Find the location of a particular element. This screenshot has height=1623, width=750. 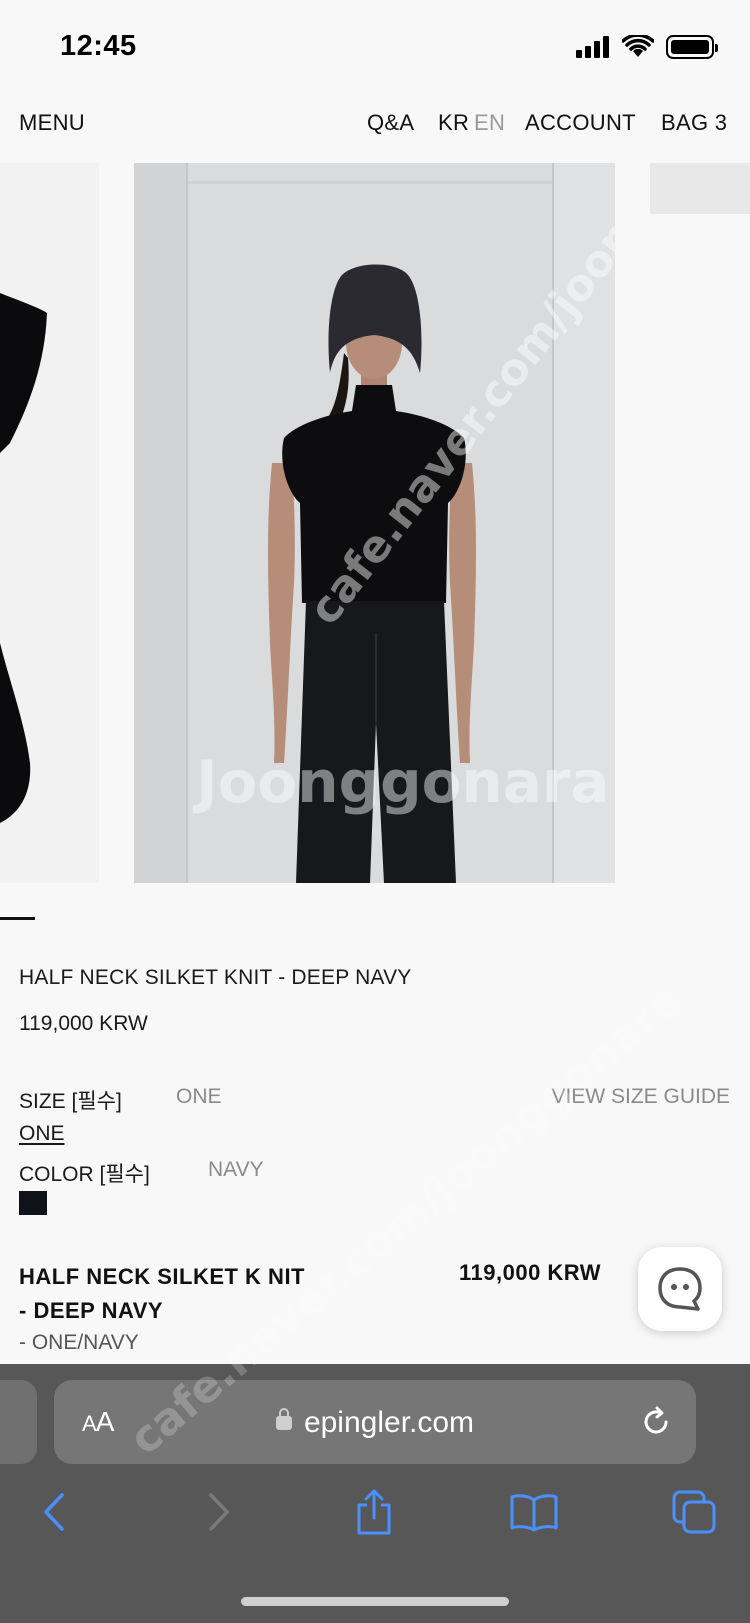

product-price: 119,000 KRW is located at coordinates (83, 1023).